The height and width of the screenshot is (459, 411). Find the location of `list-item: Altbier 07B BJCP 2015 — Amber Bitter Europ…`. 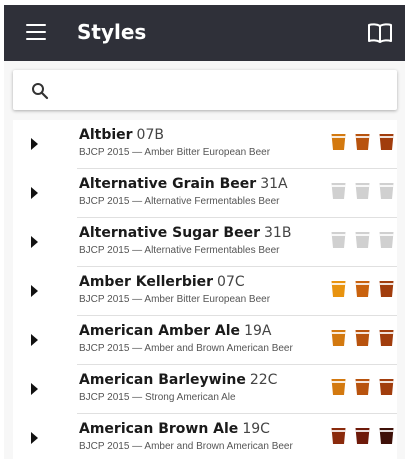

list-item: Altbier 07B BJCP 2015 — Amber Bitter Europ… is located at coordinates (205, 144).